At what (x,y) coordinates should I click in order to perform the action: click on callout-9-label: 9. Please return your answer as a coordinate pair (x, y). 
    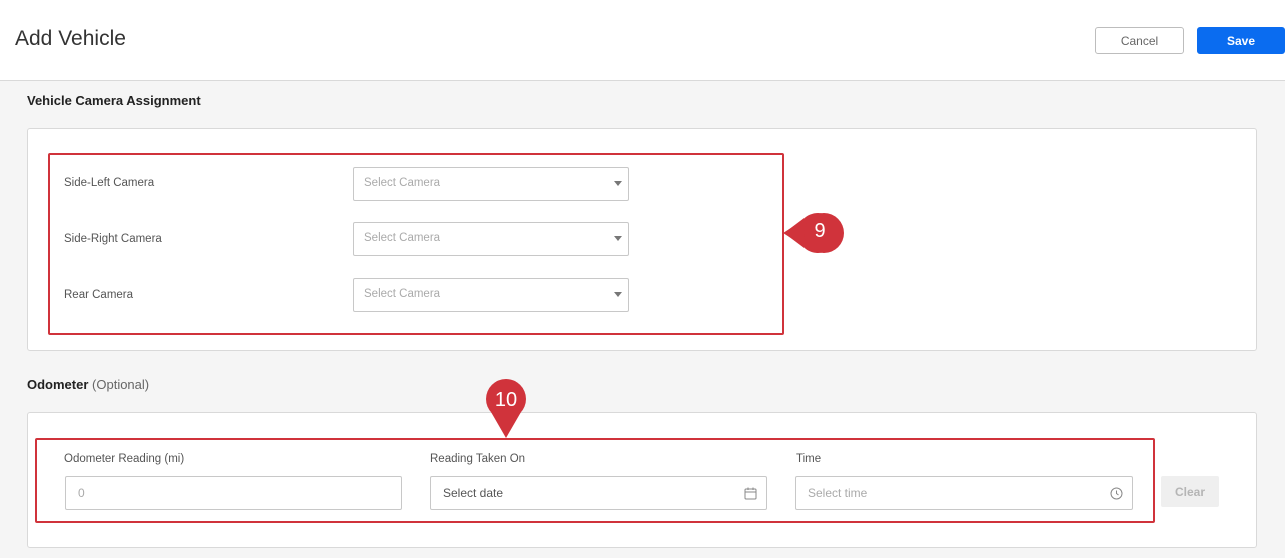
    Looking at the image, I should click on (820, 231).